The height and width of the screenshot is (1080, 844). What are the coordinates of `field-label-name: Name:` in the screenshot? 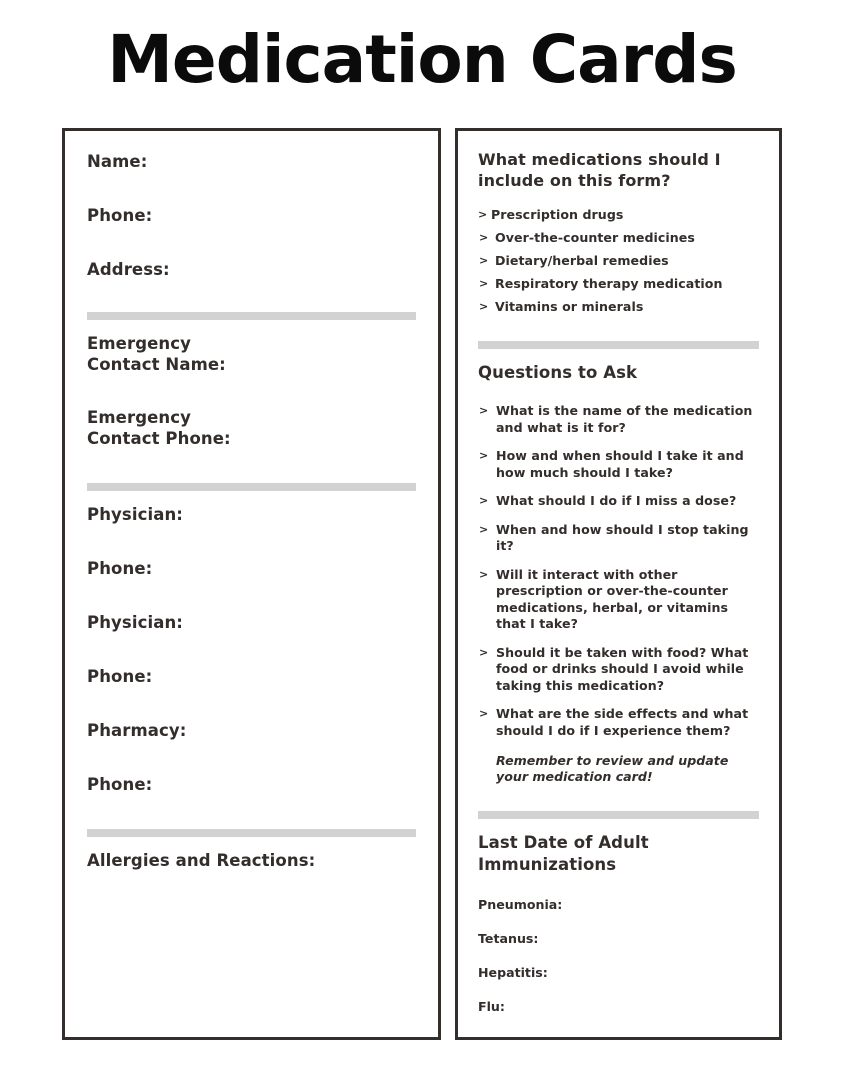 It's located at (117, 161).